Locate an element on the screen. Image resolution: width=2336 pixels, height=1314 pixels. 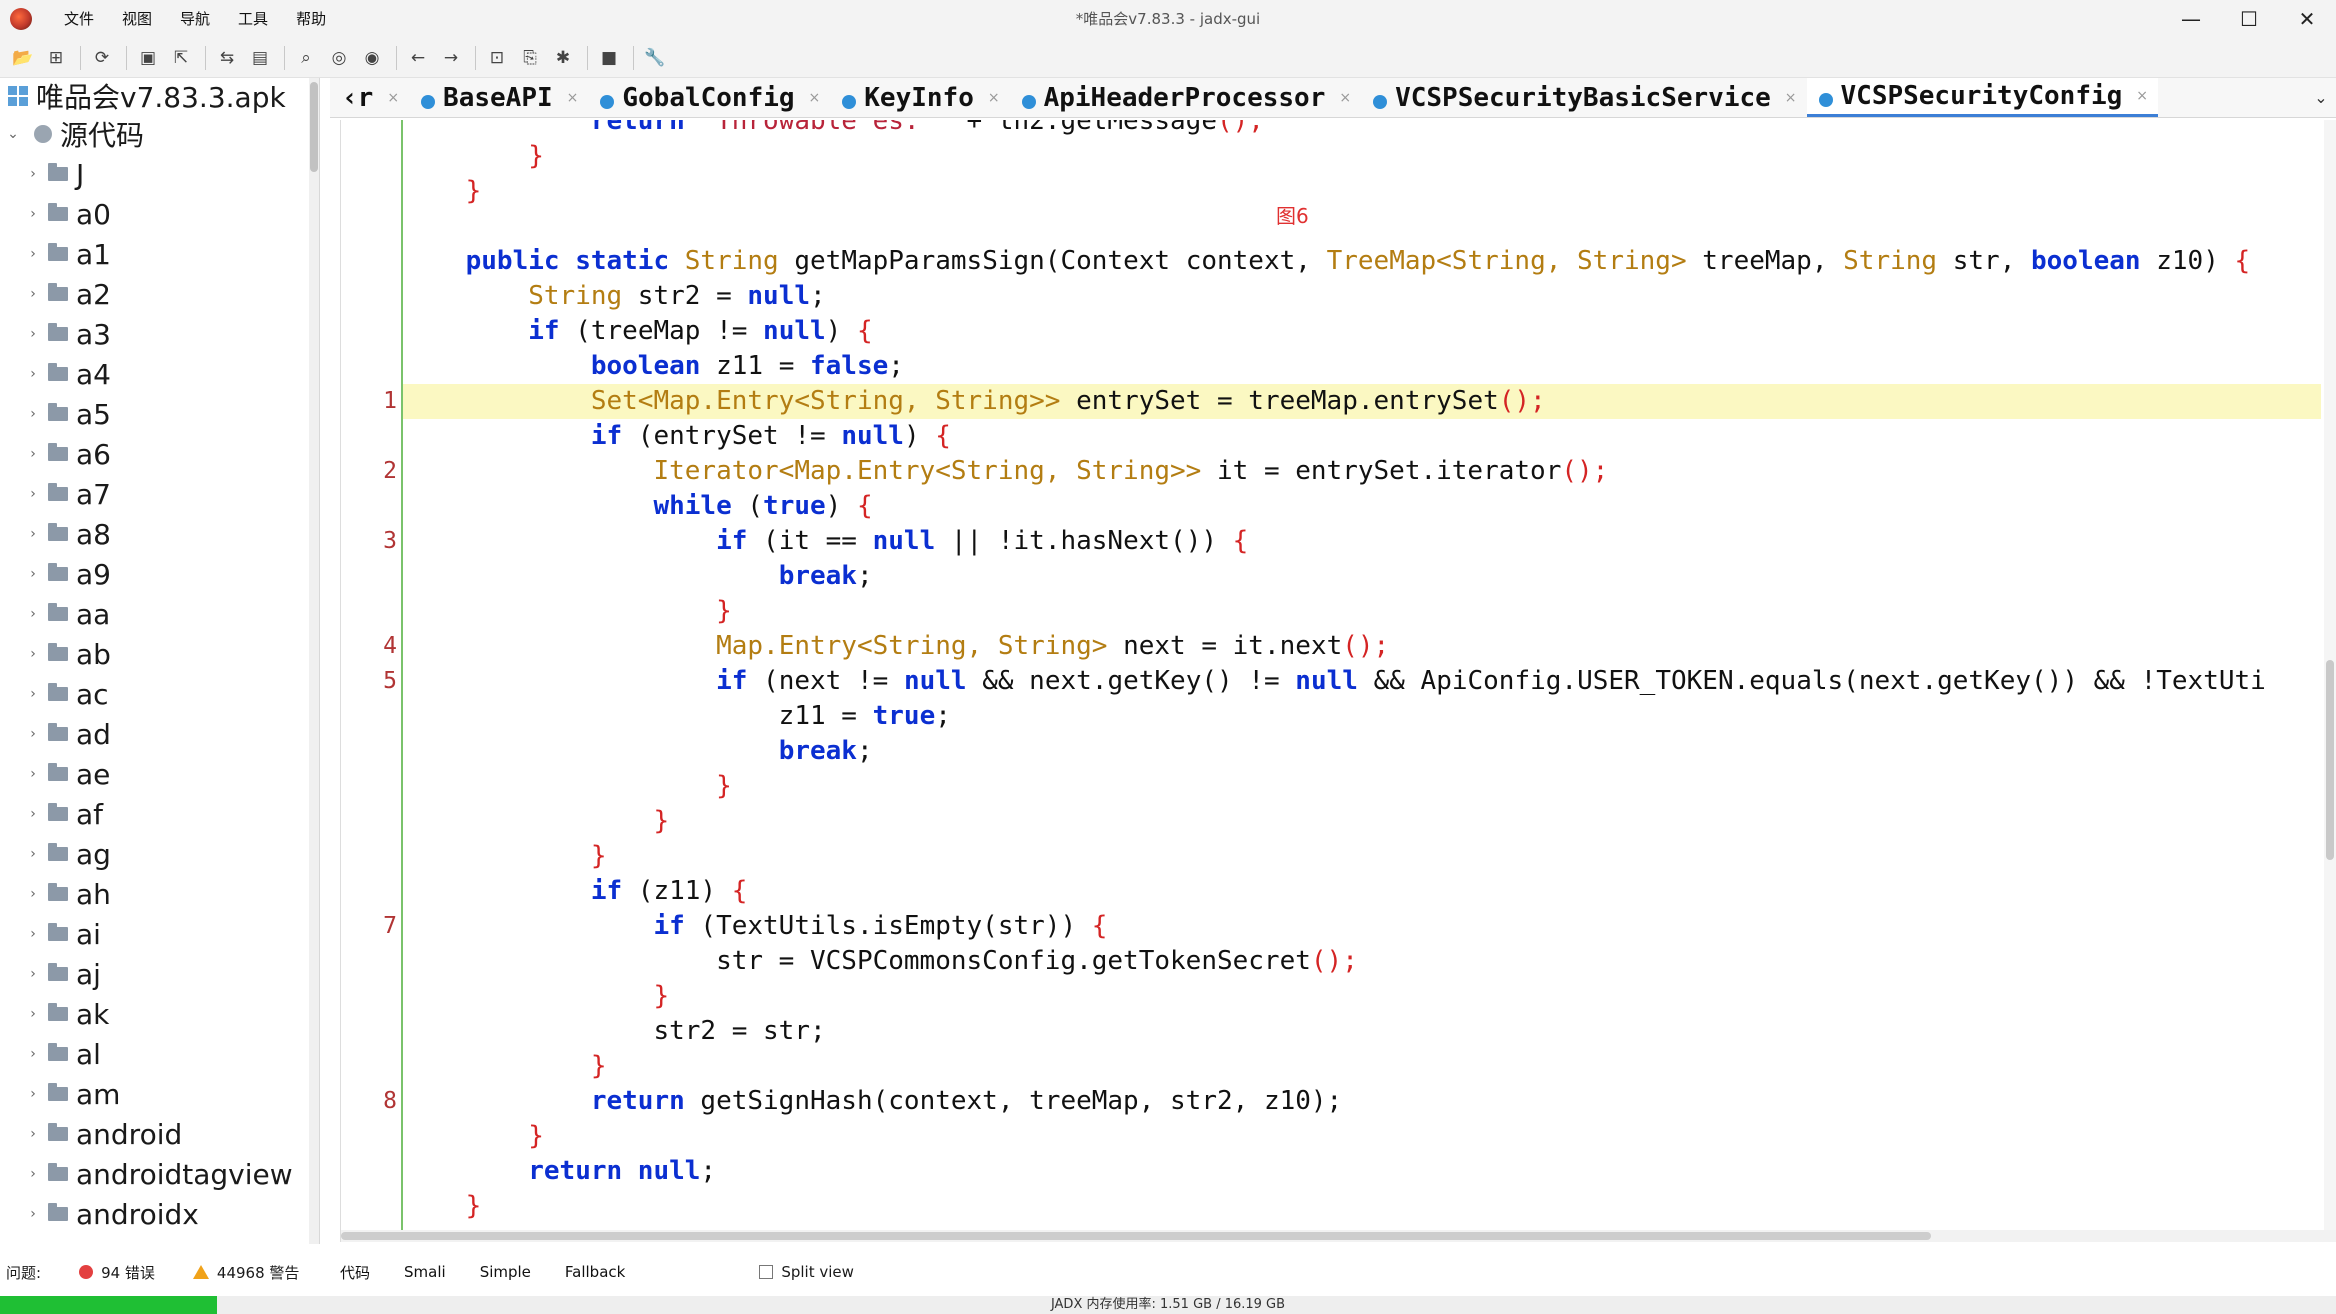
tree-package-item: › ad is located at coordinates (159, 734).